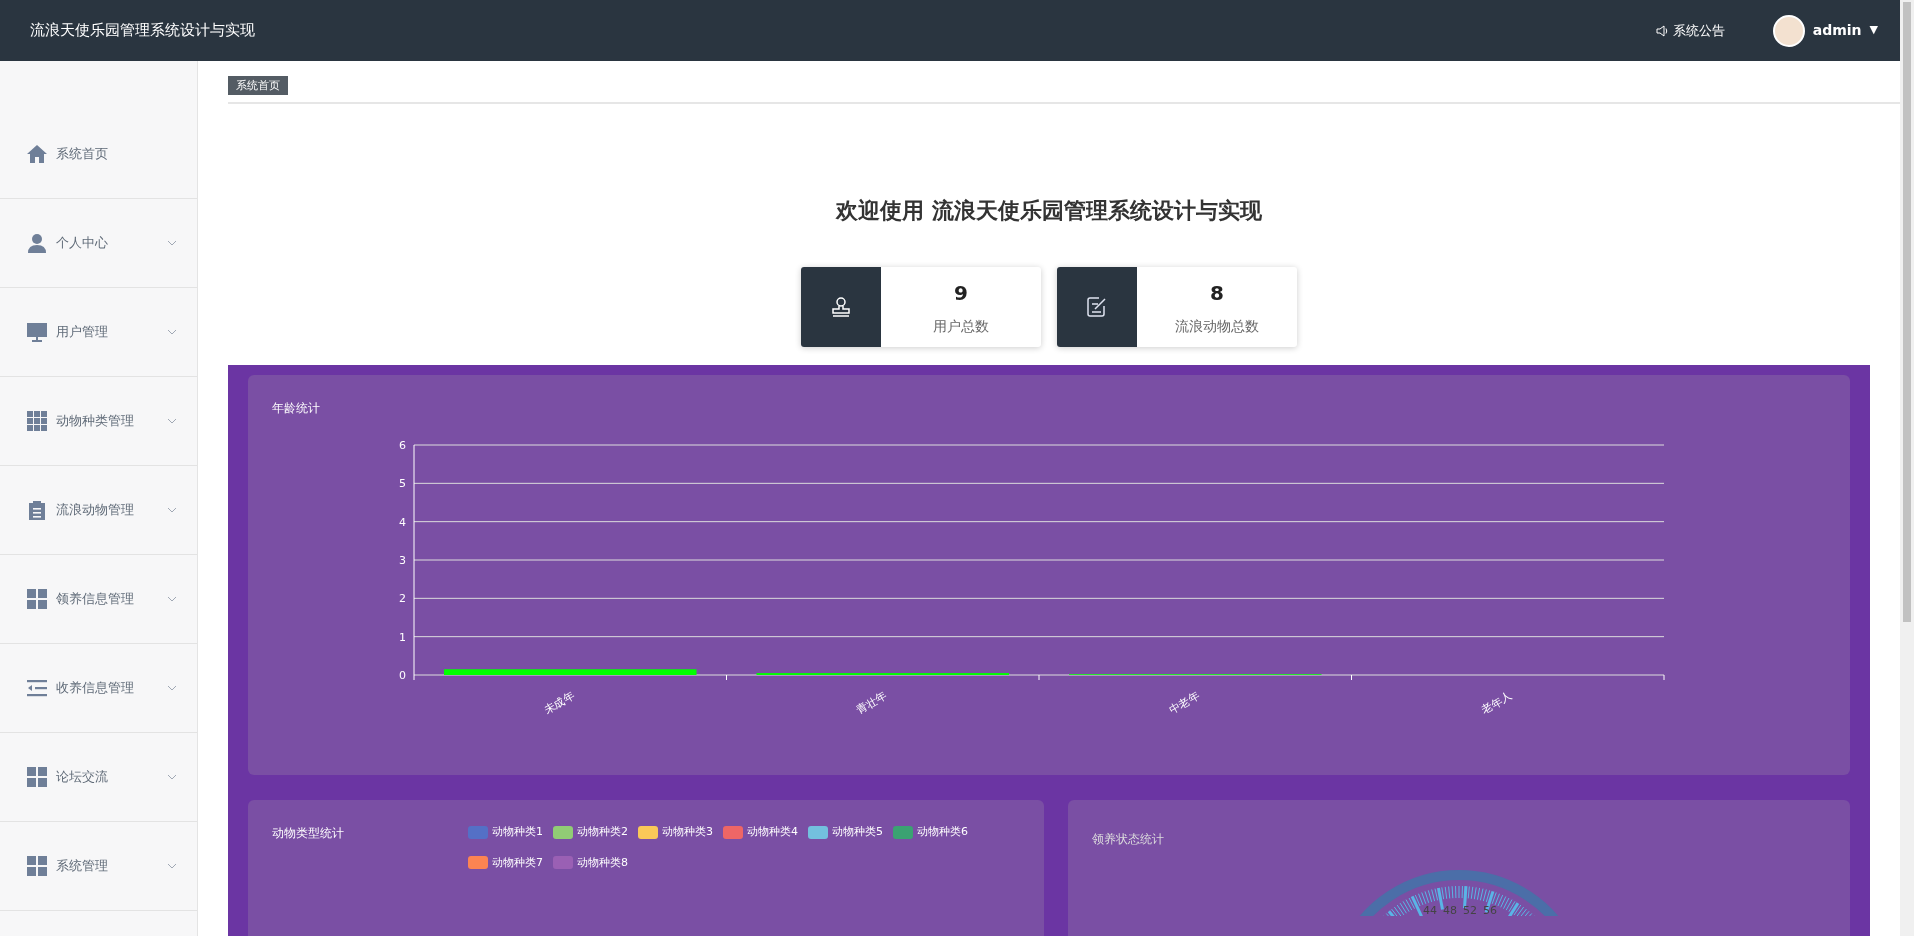  Describe the element at coordinates (98, 243) in the screenshot. I see `sidebar-item: 个人中心` at that location.